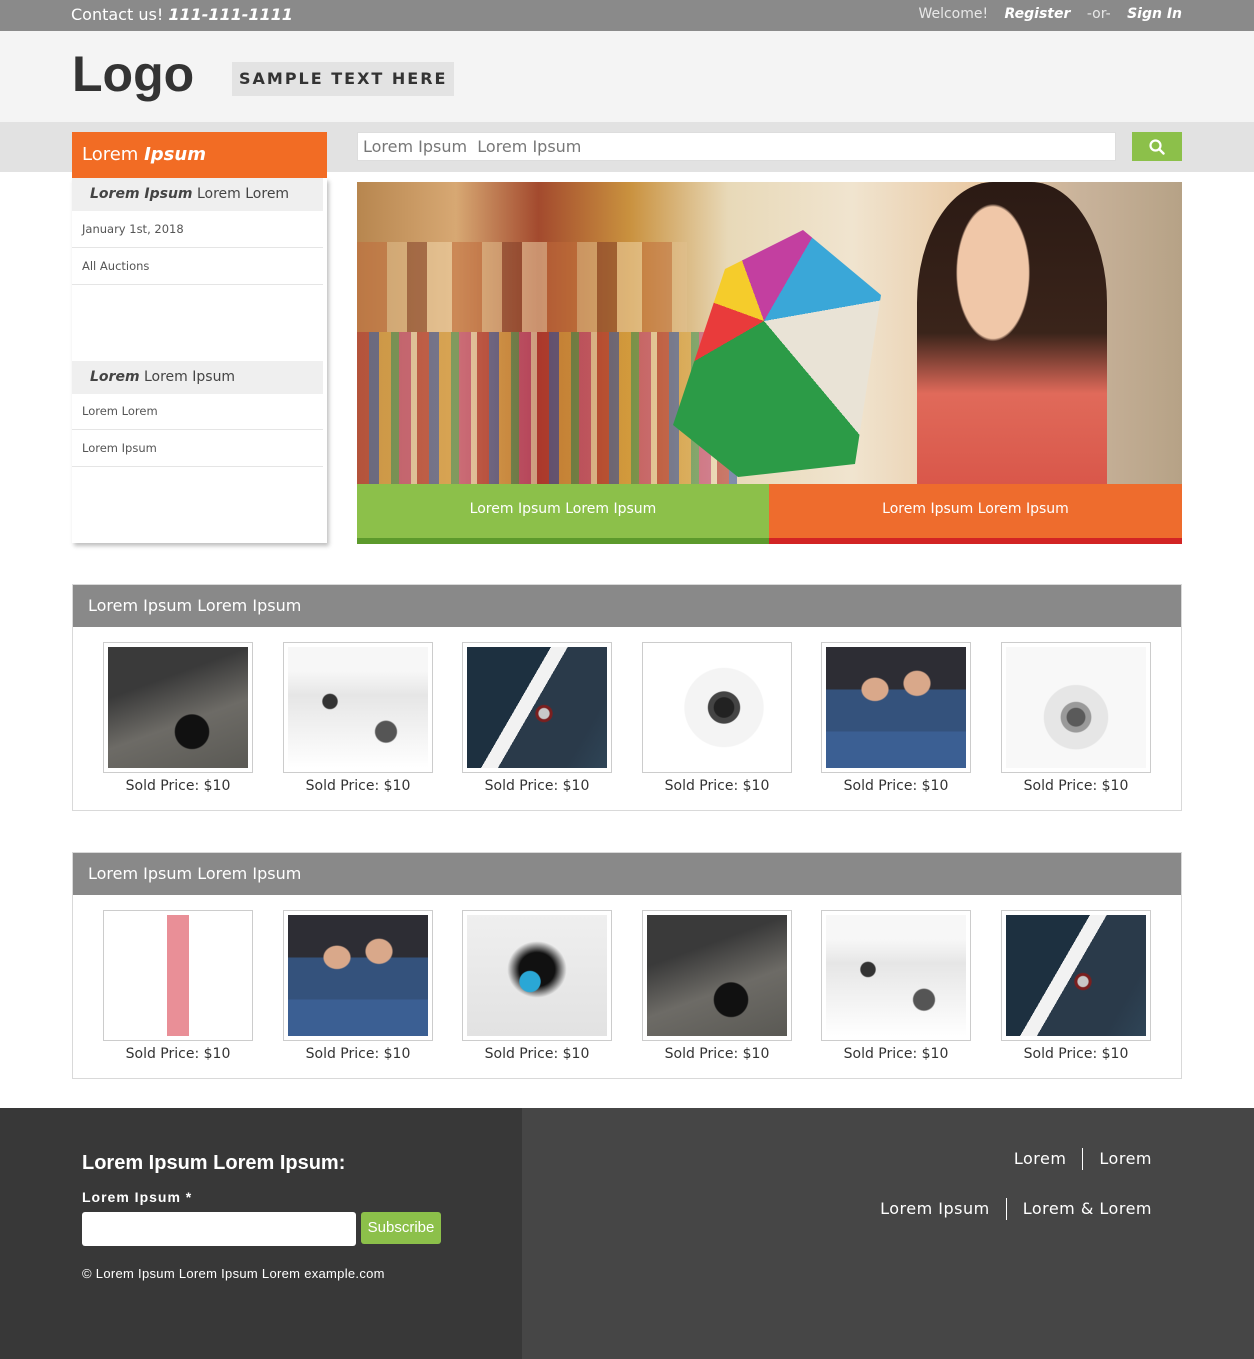 The height and width of the screenshot is (1359, 1254). What do you see at coordinates (343, 79) in the screenshot?
I see `tagline: SAMPLE TEXT HERE` at bounding box center [343, 79].